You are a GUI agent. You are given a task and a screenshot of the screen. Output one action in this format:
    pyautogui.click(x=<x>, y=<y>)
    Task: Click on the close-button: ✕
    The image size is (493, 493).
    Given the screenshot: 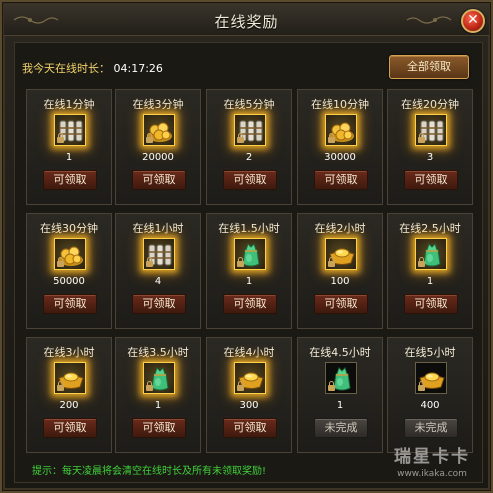 What is the action you would take?
    pyautogui.click(x=473, y=21)
    